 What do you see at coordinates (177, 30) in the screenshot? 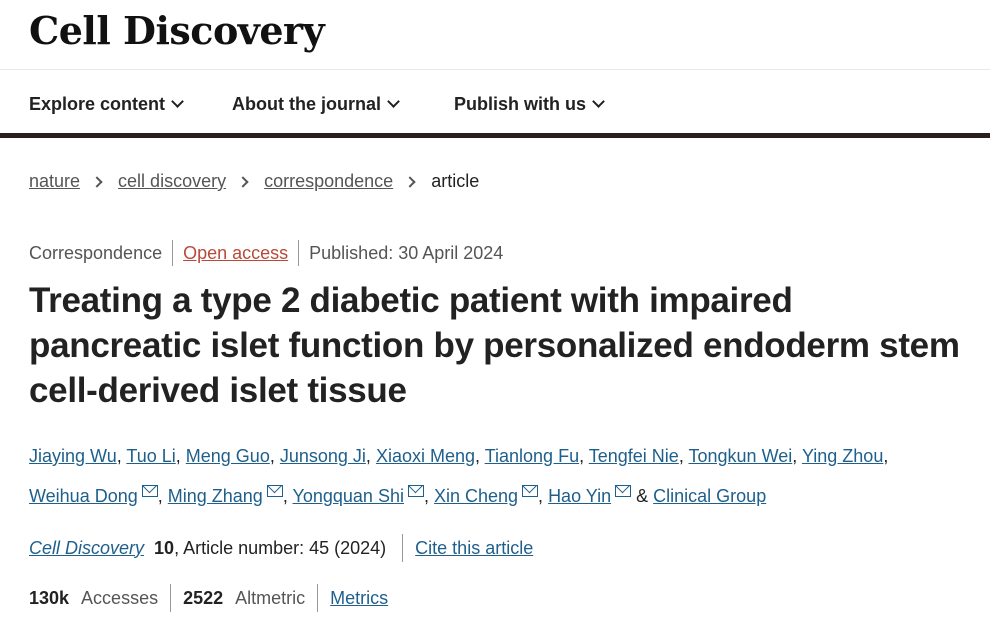
I see `site-logo: Cell Discovery` at bounding box center [177, 30].